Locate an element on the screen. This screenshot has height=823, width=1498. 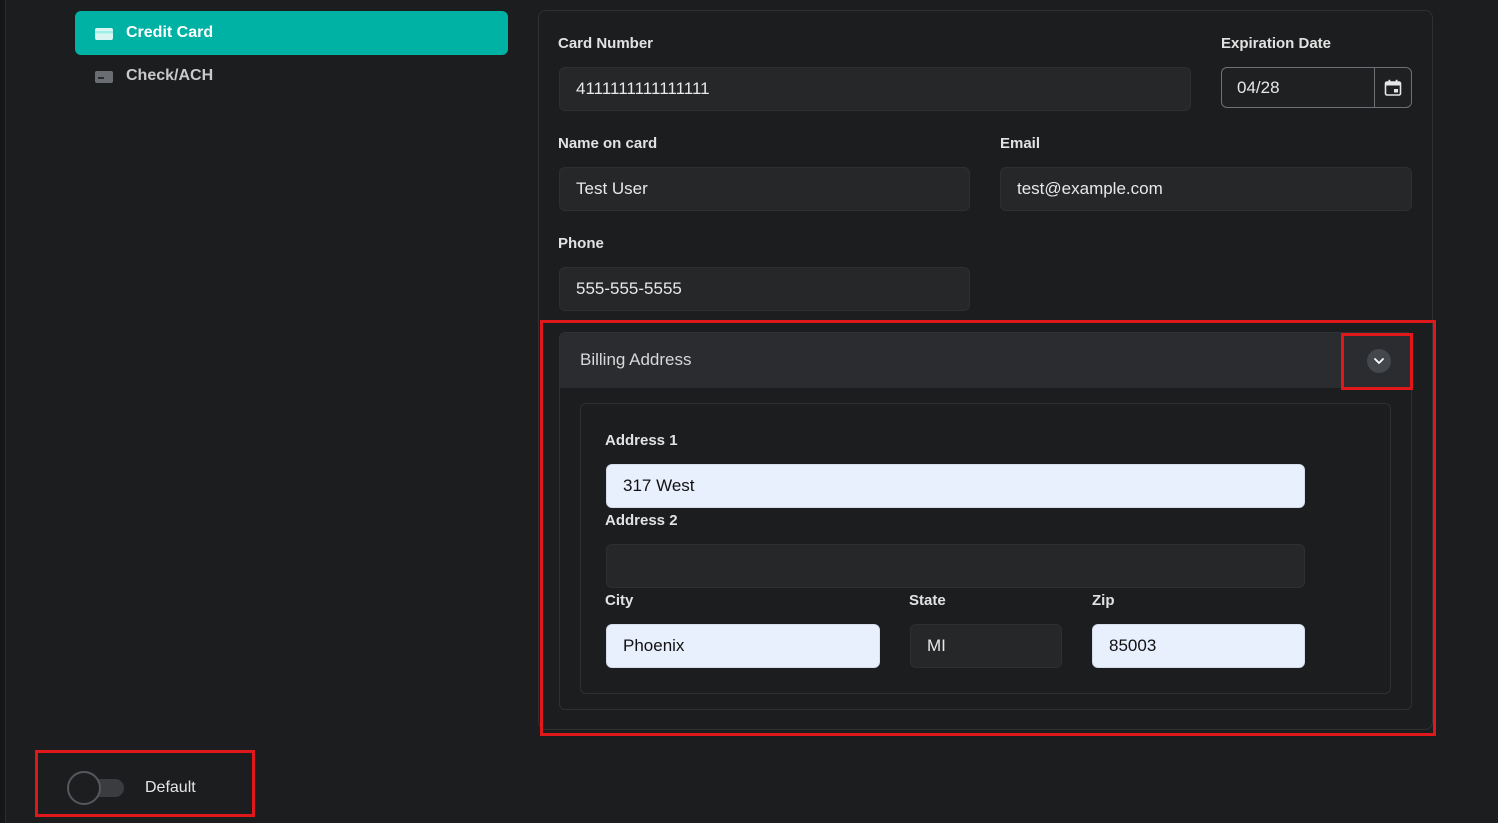
billing-address-header: Billing Address is located at coordinates (985, 360).